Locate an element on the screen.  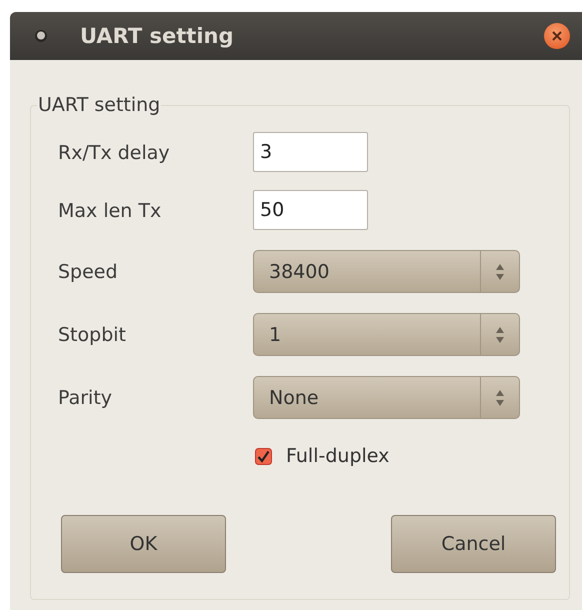
dialog-button: OK is located at coordinates (143, 544).